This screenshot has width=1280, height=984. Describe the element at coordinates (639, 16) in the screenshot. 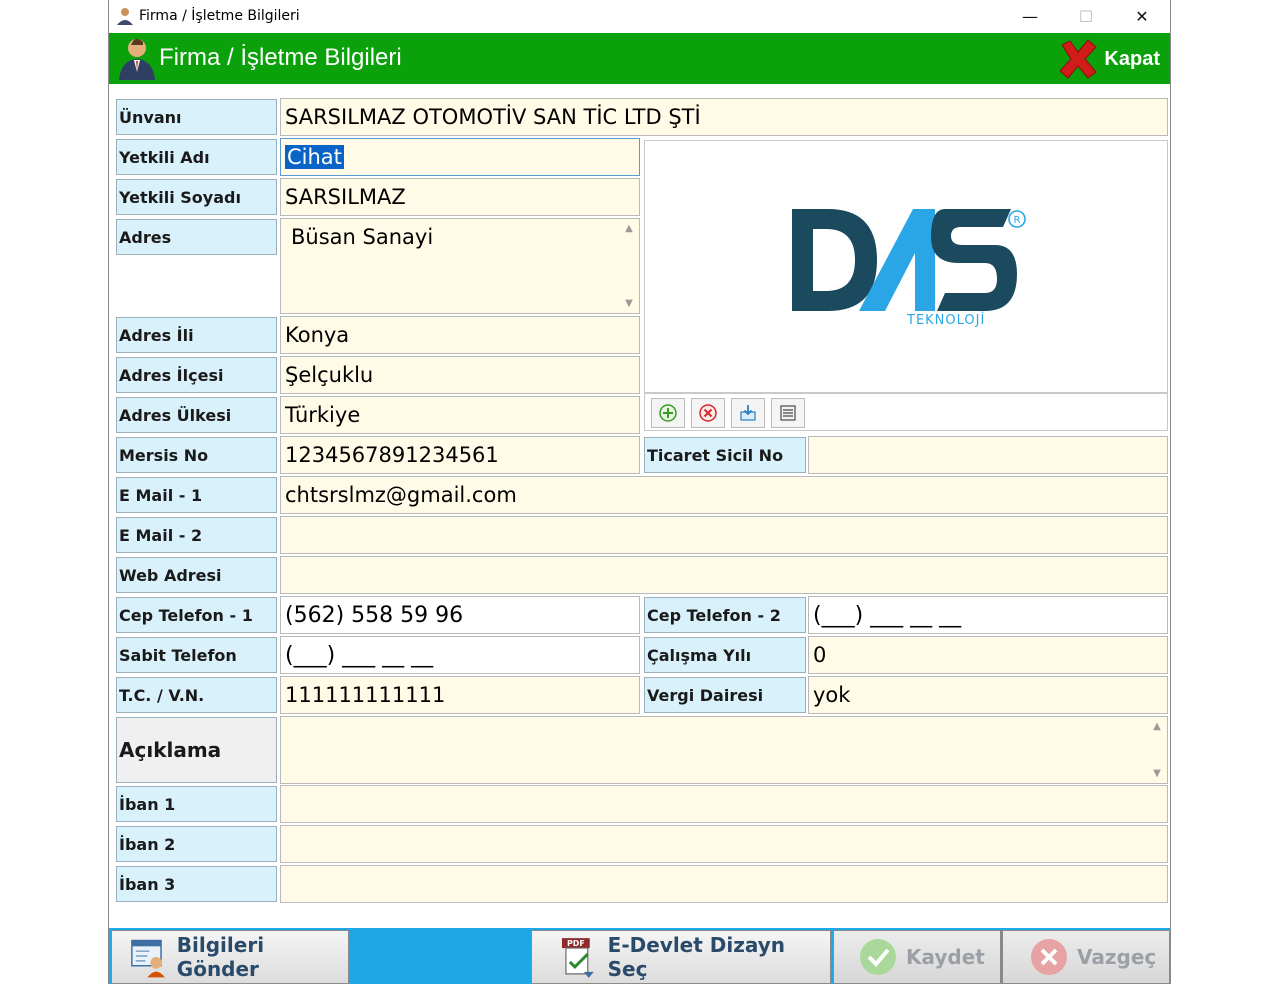

I see `title-bar: Firma / İşletme Bilgileri — ☐ ✕` at that location.